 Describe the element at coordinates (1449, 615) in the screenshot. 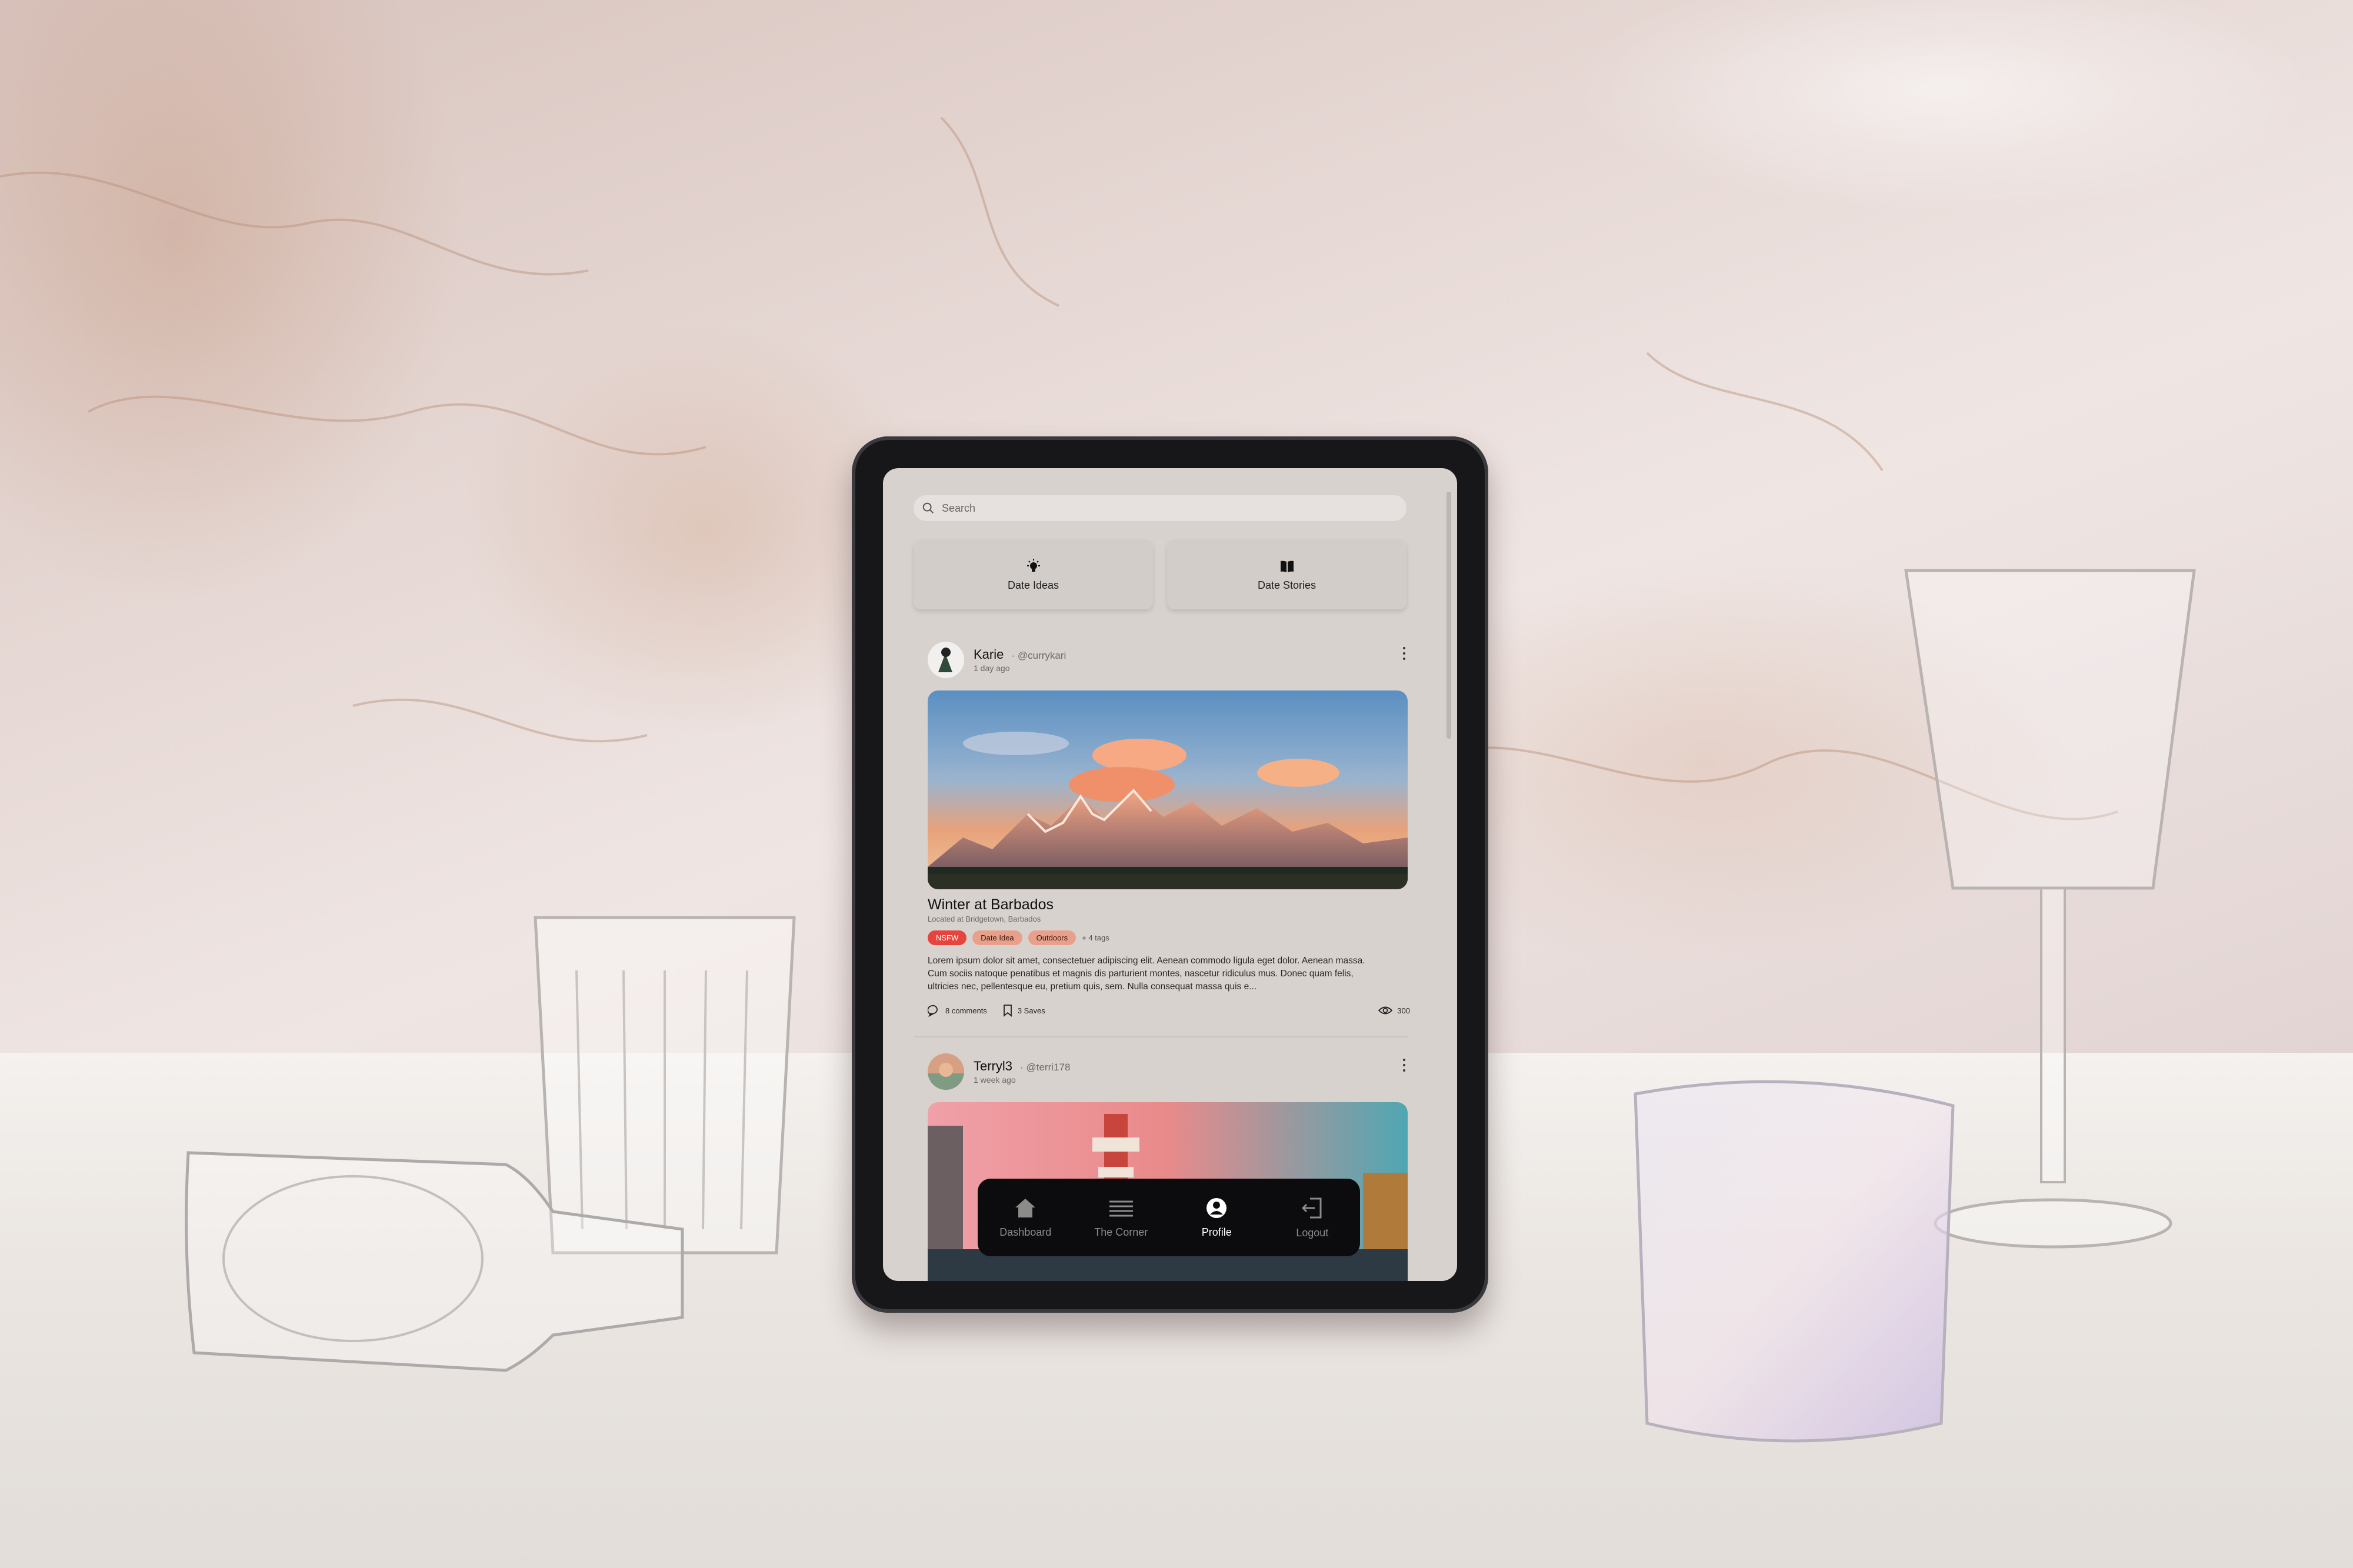

I see `scrollbar` at that location.